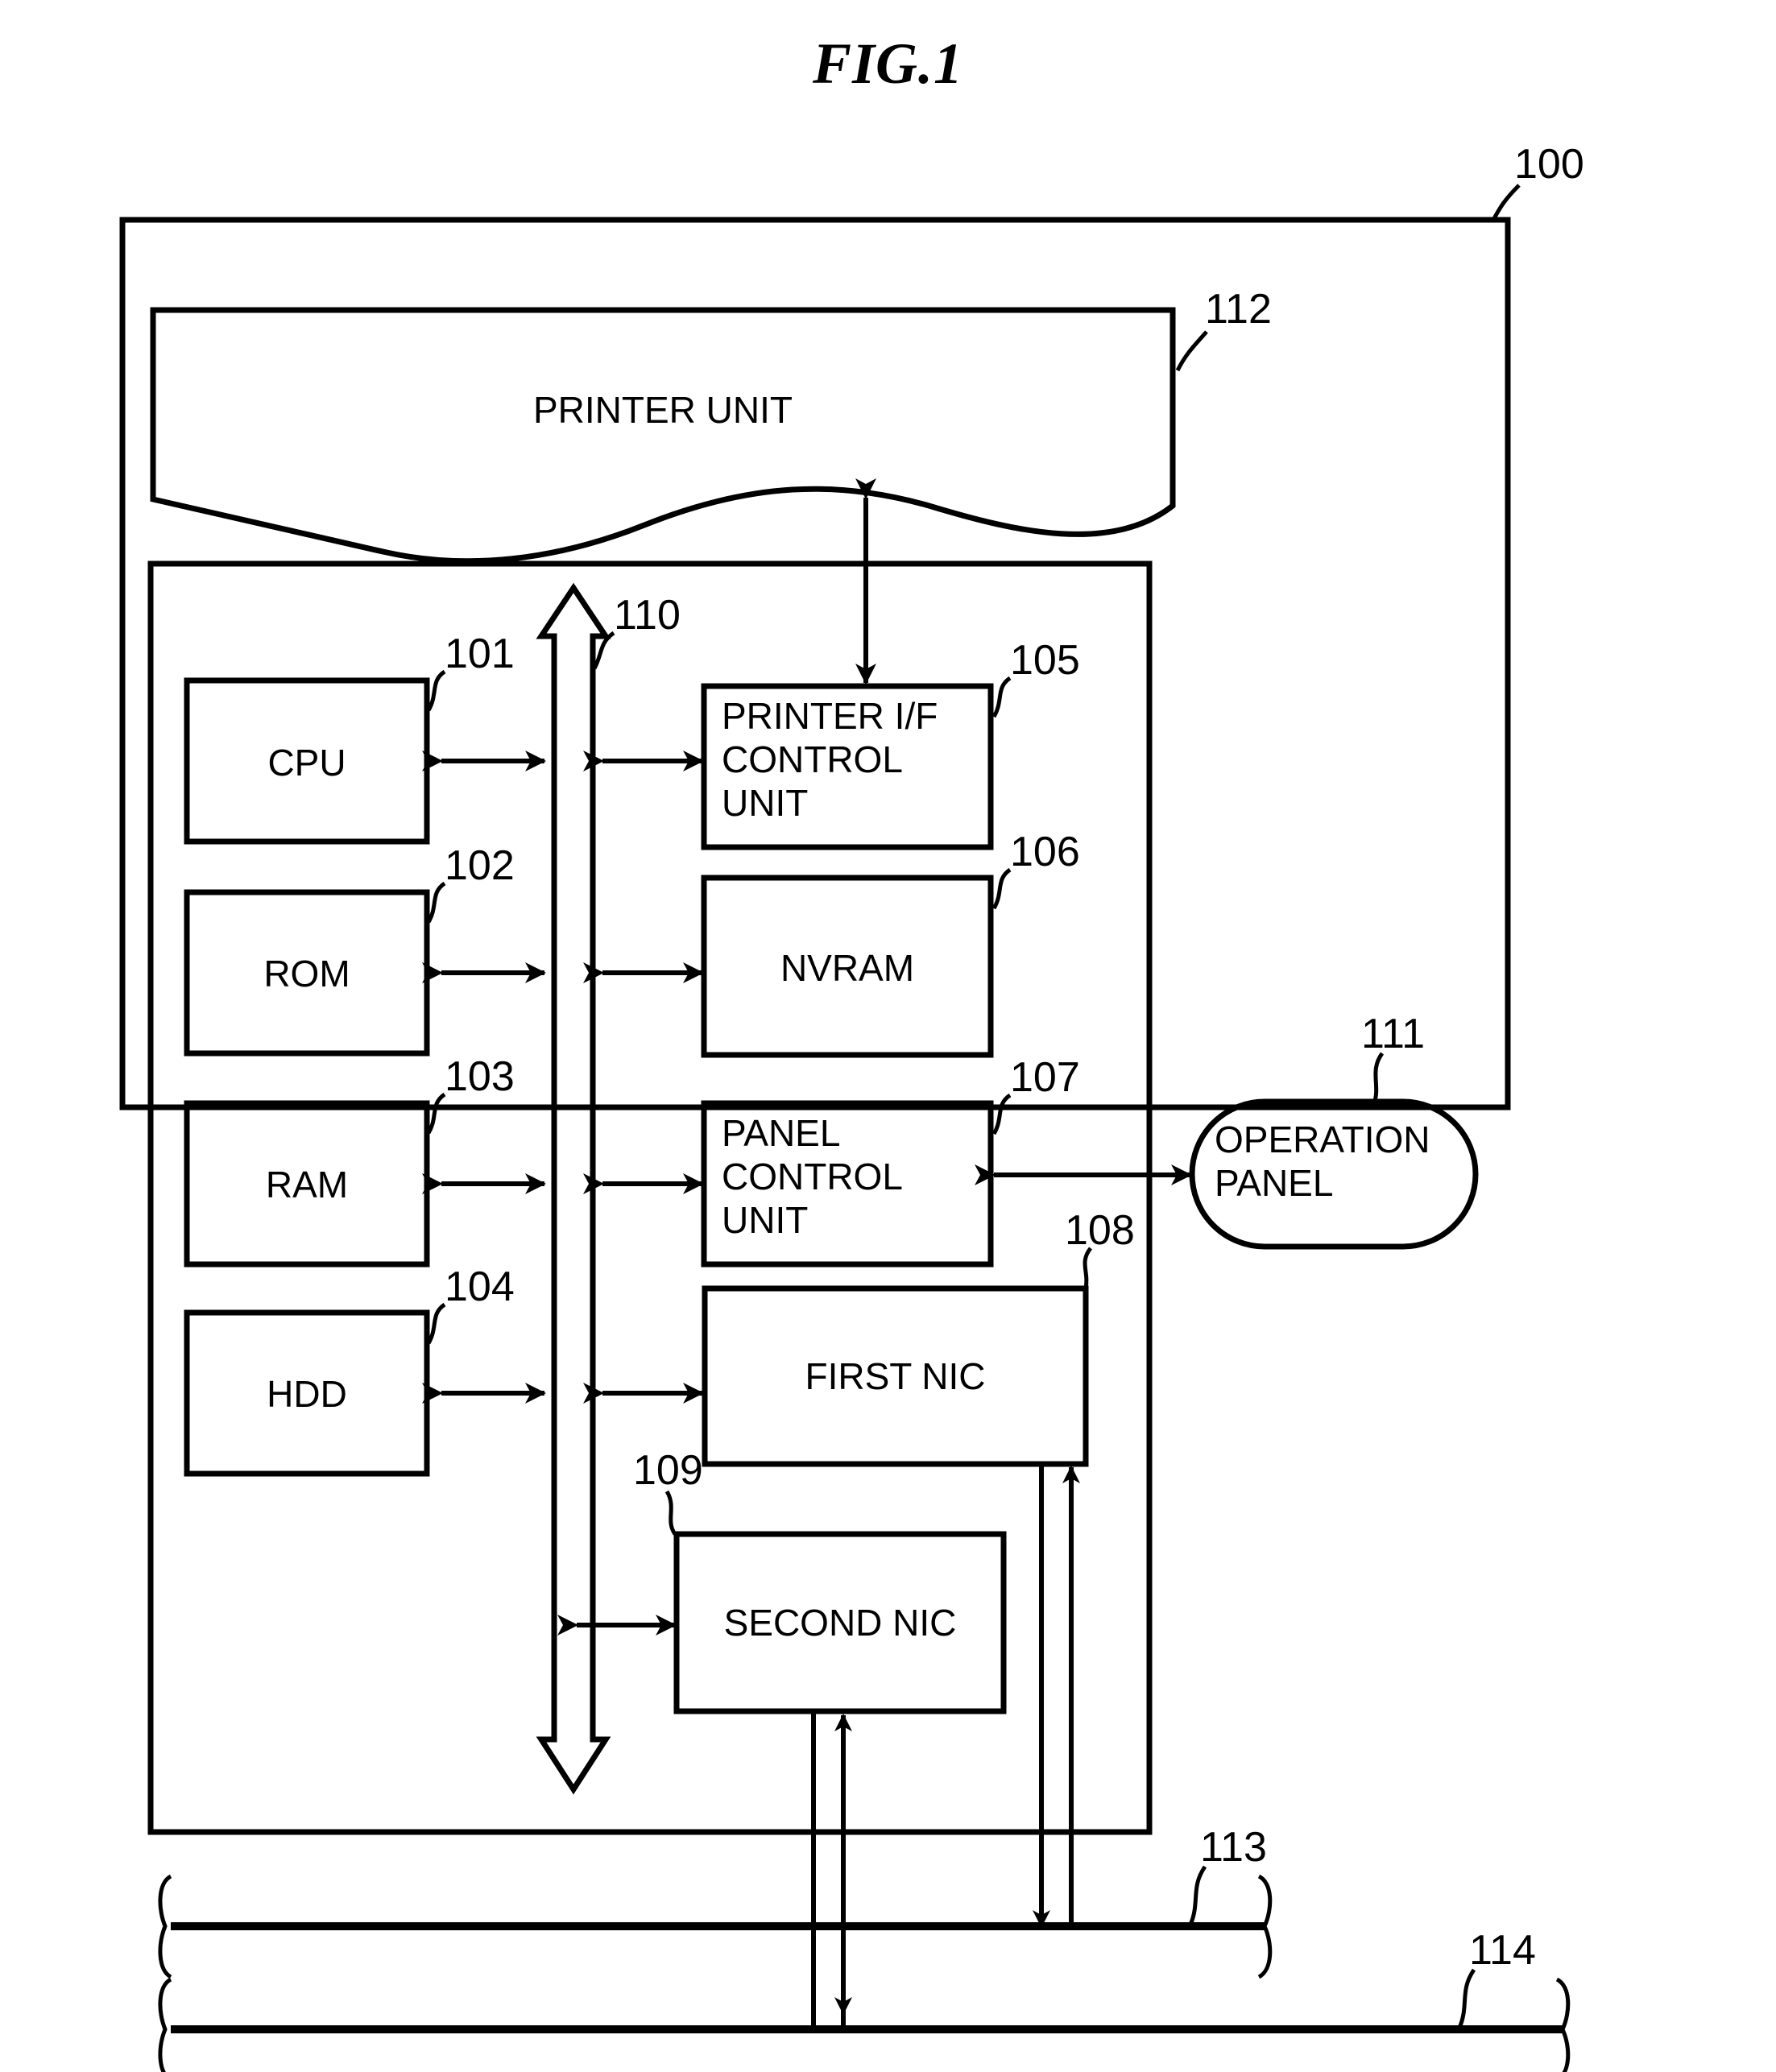 This screenshot has width=1776, height=2072. I want to click on ref-number-109: 109, so click(668, 1470).